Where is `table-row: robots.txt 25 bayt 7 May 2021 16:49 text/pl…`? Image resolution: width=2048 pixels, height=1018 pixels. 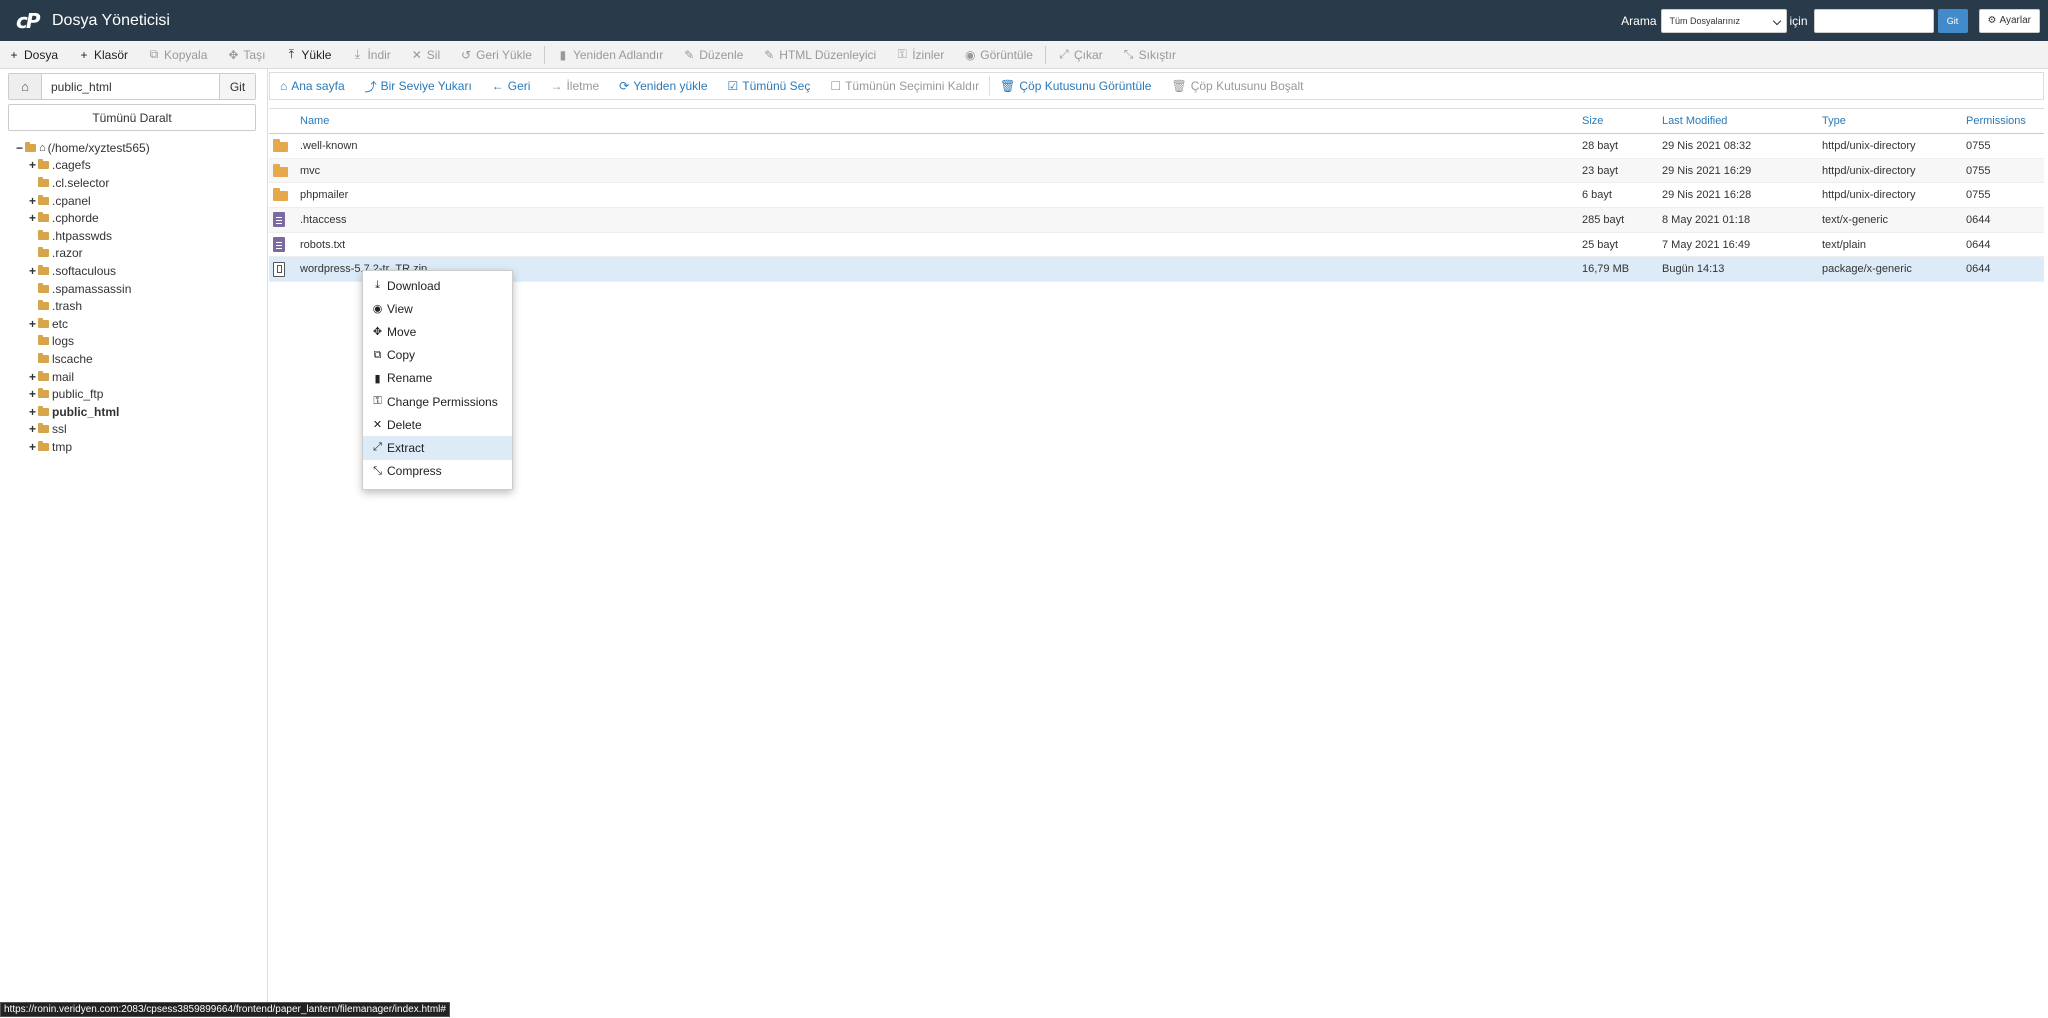
table-row: robots.txt 25 bayt 7 May 2021 16:49 text/pl… is located at coordinates (1156, 245).